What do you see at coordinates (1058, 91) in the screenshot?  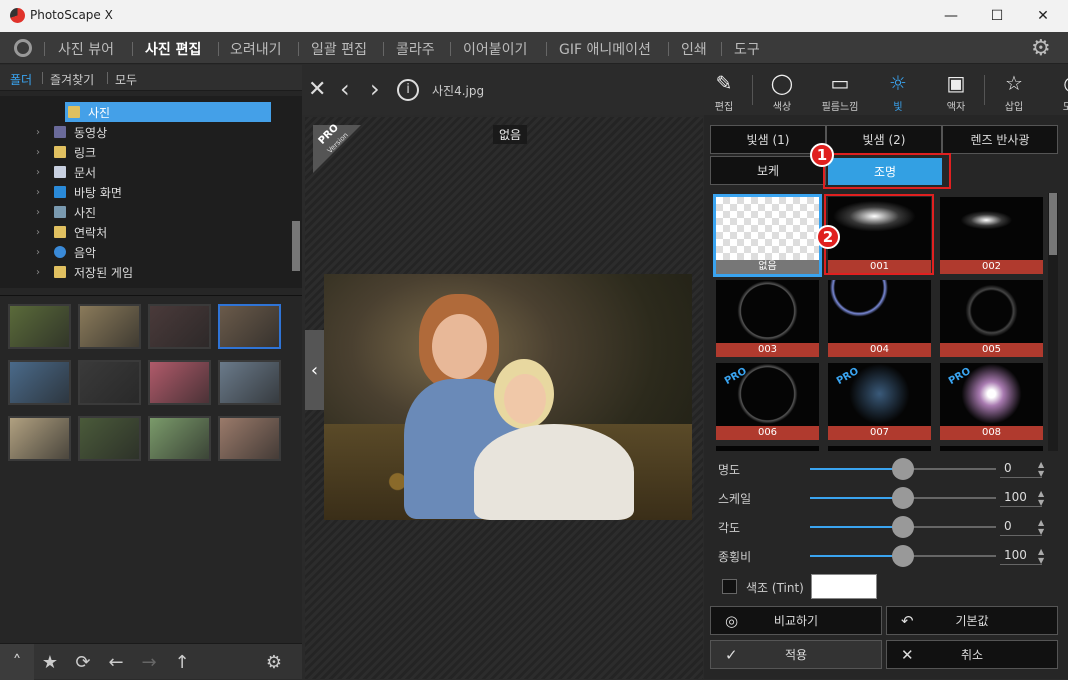 I see `tool-palette: ◑ 도구` at bounding box center [1058, 91].